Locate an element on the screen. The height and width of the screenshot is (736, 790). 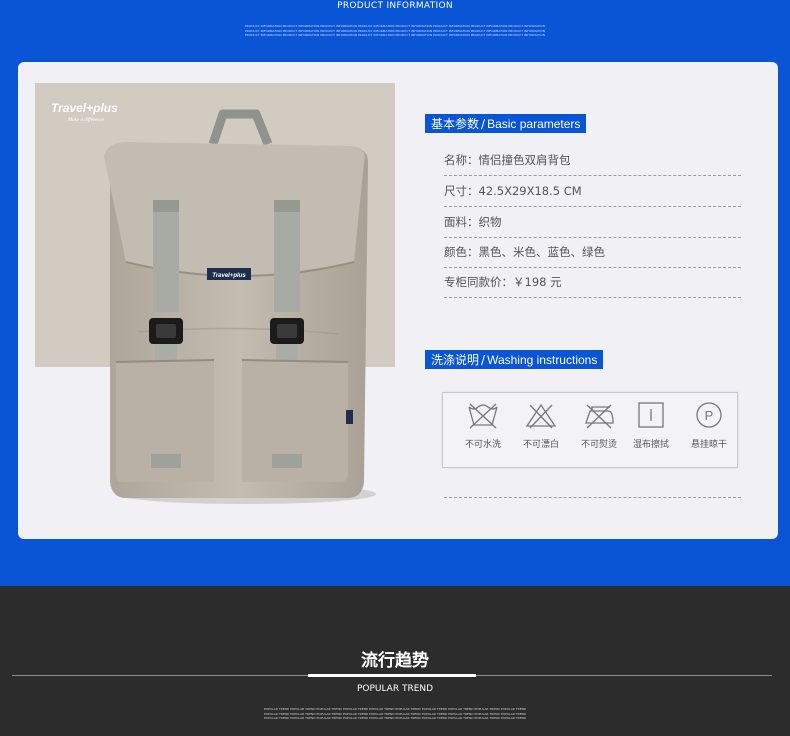
wash-item: 湿布擦拭 is located at coordinates (651, 425).